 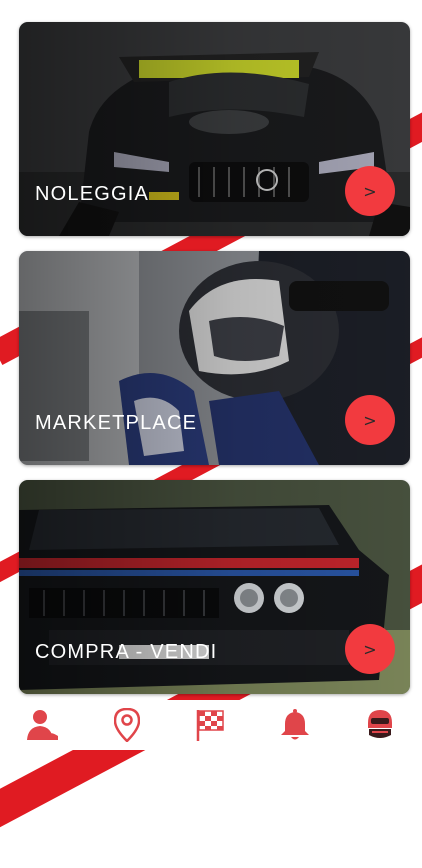 I want to click on tab-notifications, so click(x=295, y=725).